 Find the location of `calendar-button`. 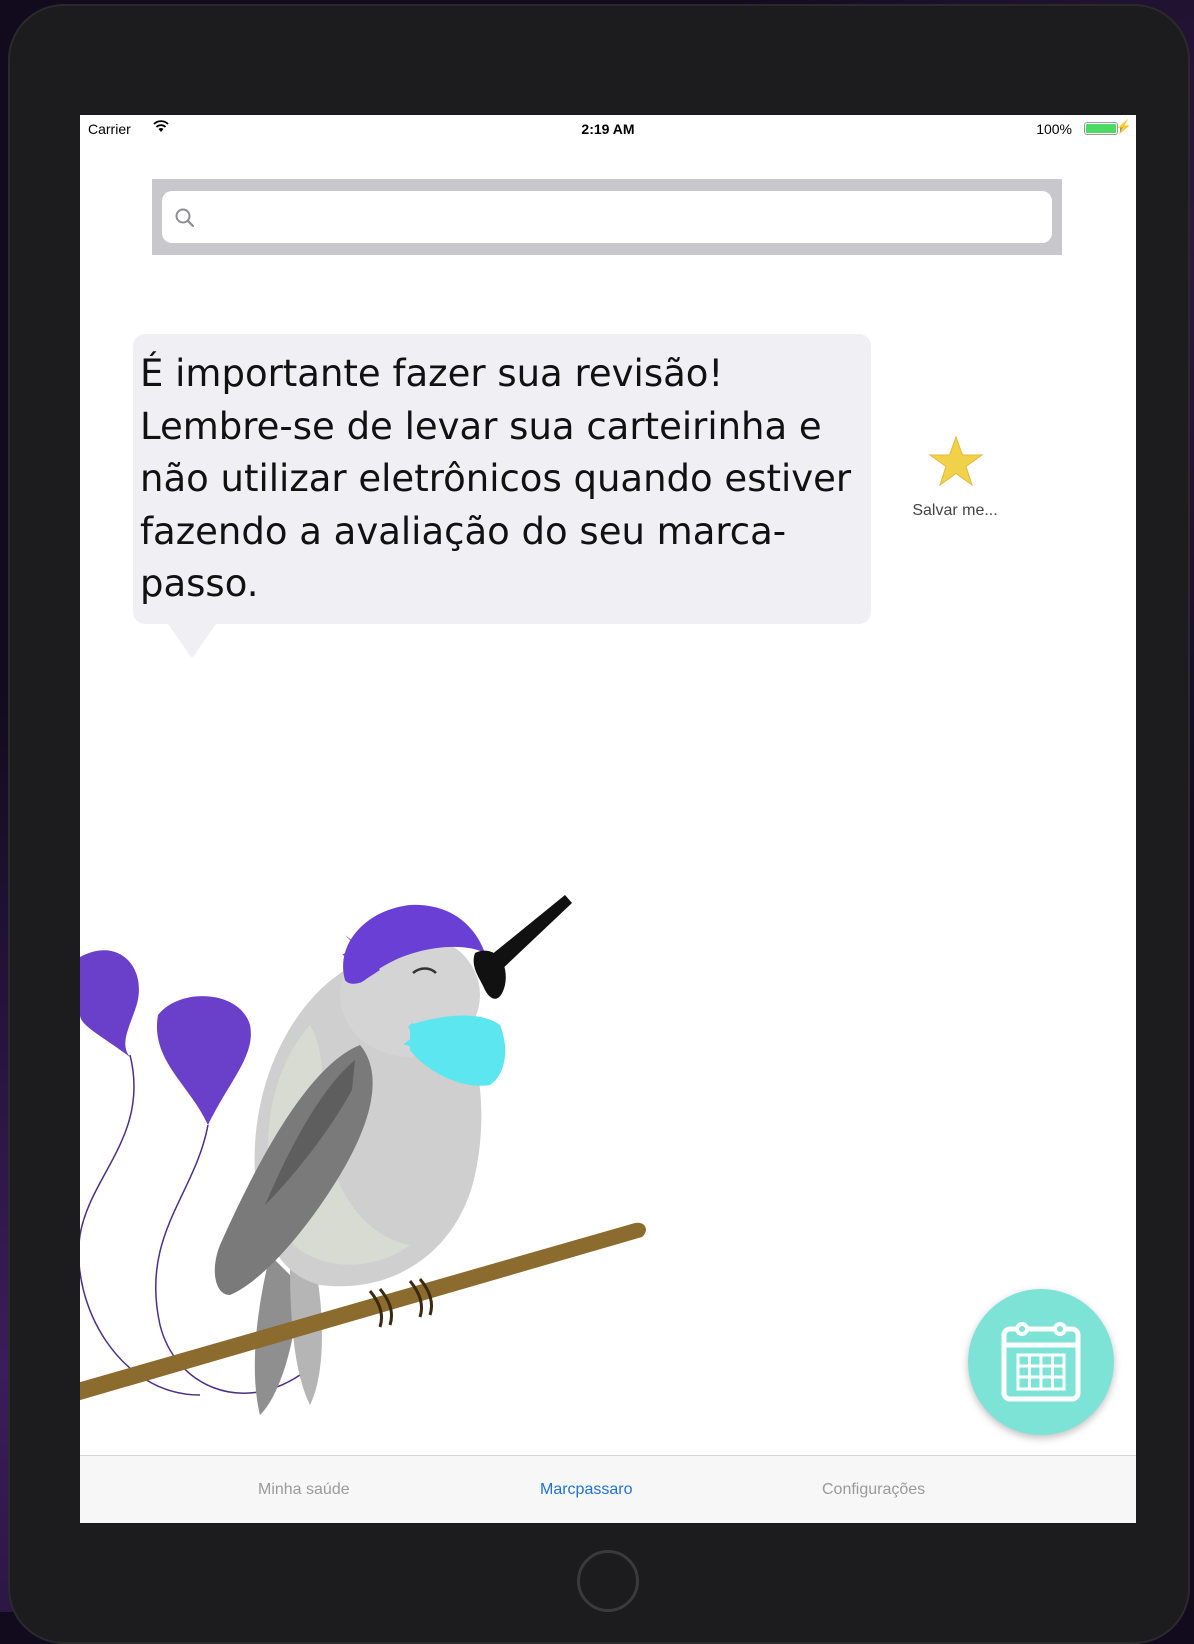

calendar-button is located at coordinates (1041, 1362).